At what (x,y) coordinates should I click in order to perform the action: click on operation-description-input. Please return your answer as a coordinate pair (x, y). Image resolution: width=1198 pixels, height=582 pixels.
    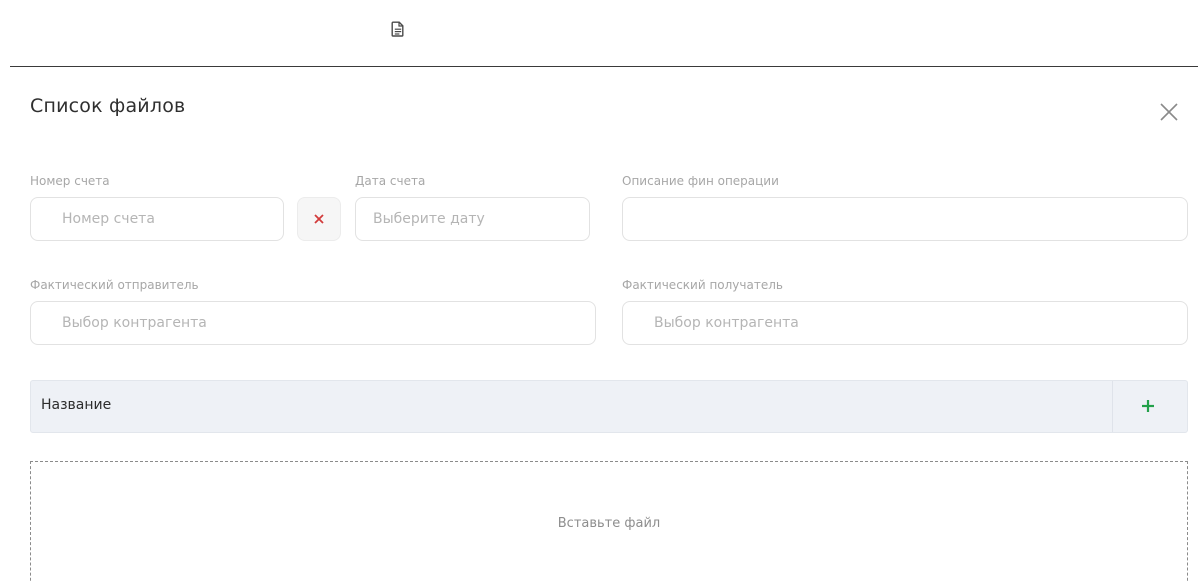
    Looking at the image, I should click on (905, 219).